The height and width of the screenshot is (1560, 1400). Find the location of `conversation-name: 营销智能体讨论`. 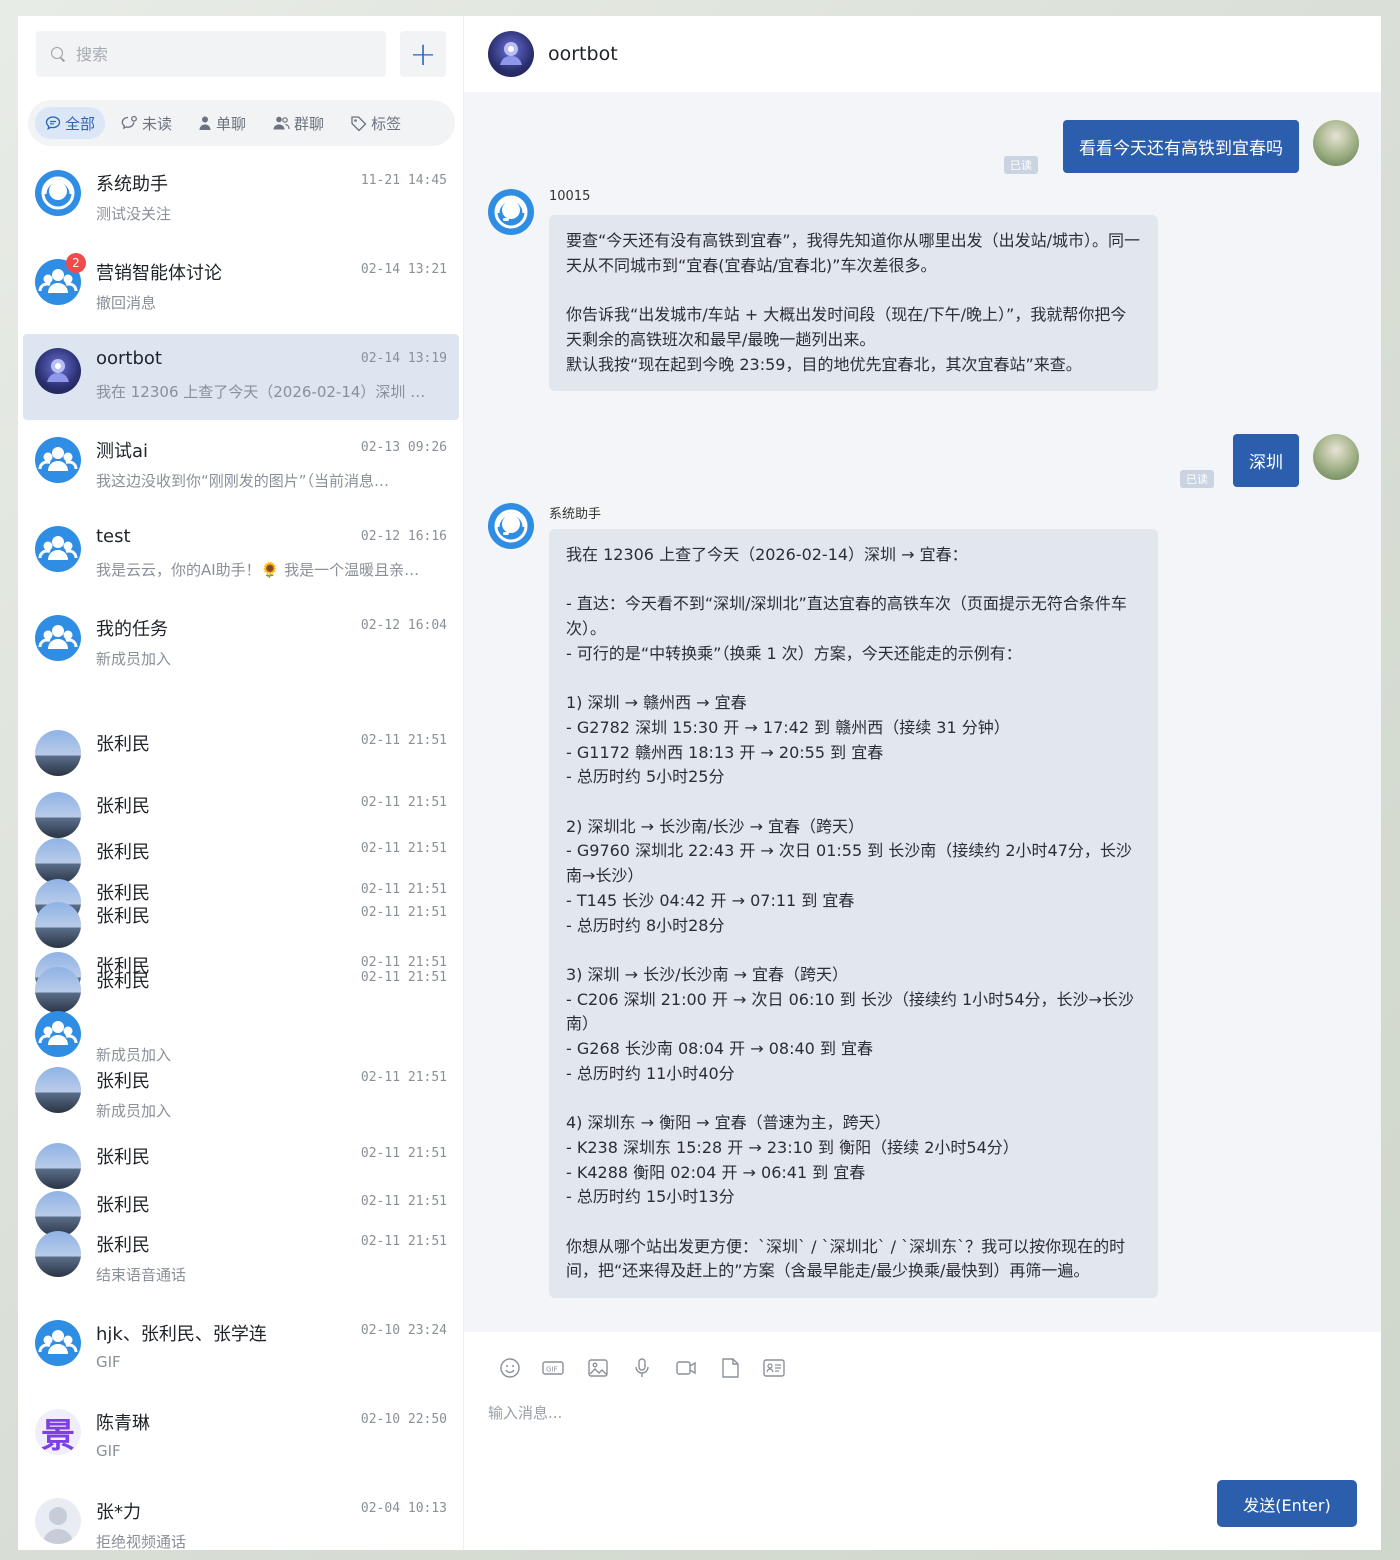

conversation-name: 营销智能体讨论 is located at coordinates (159, 273).